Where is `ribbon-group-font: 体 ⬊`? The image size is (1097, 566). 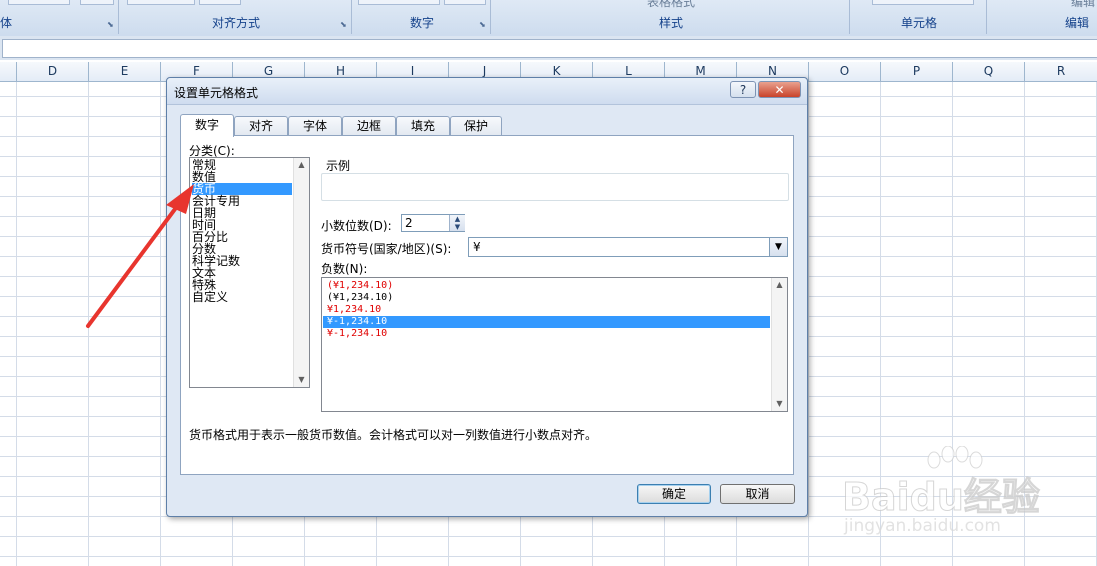
ribbon-group-font: 体 ⬊ is located at coordinates (59, 17).